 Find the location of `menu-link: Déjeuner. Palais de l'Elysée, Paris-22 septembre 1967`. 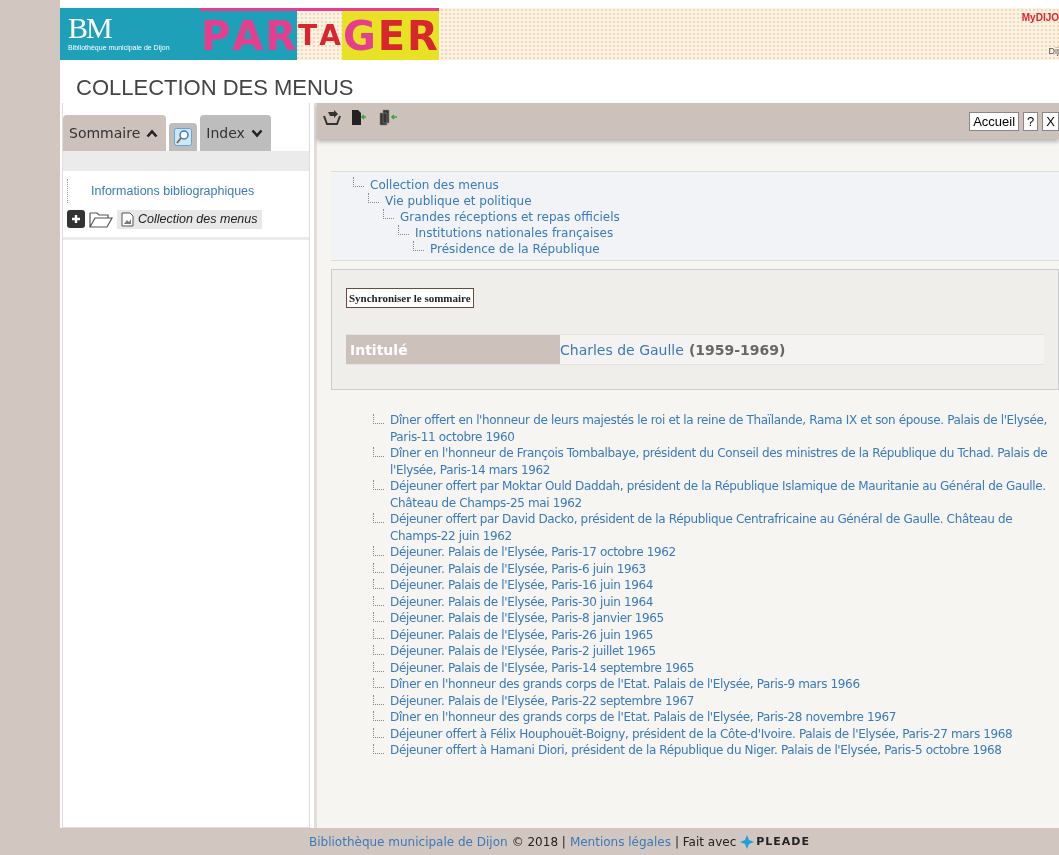

menu-link: Déjeuner. Palais de l'Elysée, Paris-22 septembre 1967 is located at coordinates (542, 700).